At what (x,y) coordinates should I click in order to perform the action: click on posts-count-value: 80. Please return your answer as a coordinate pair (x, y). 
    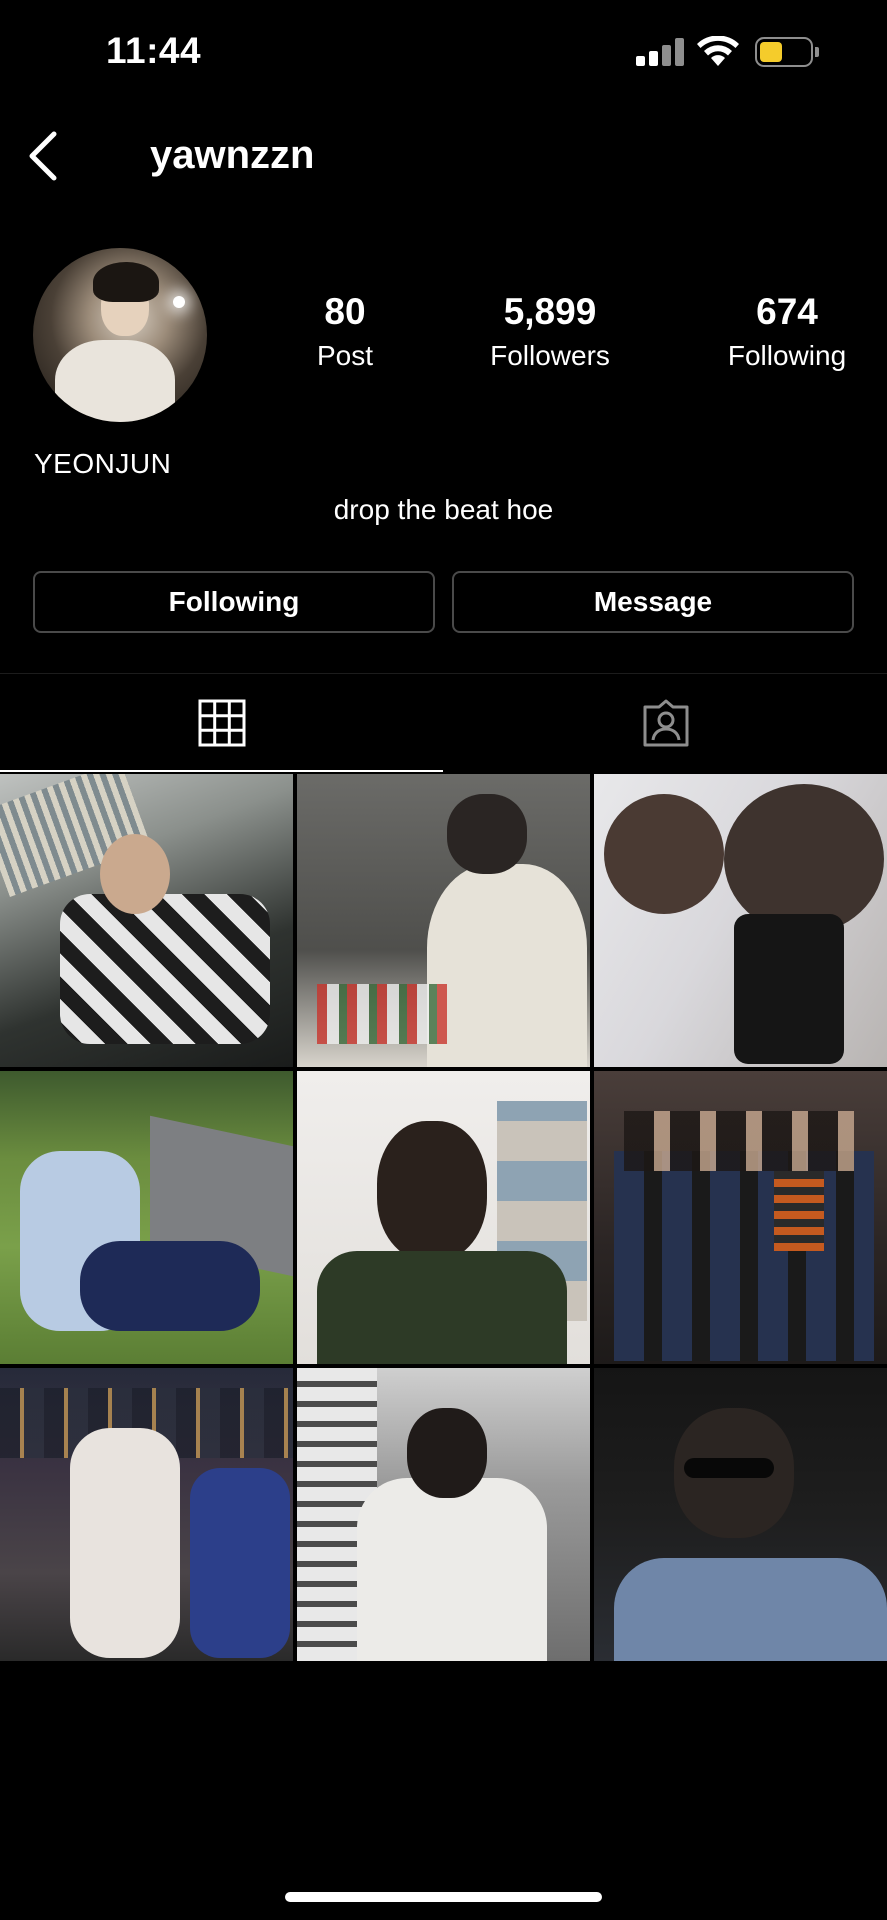
    Looking at the image, I should click on (345, 311).